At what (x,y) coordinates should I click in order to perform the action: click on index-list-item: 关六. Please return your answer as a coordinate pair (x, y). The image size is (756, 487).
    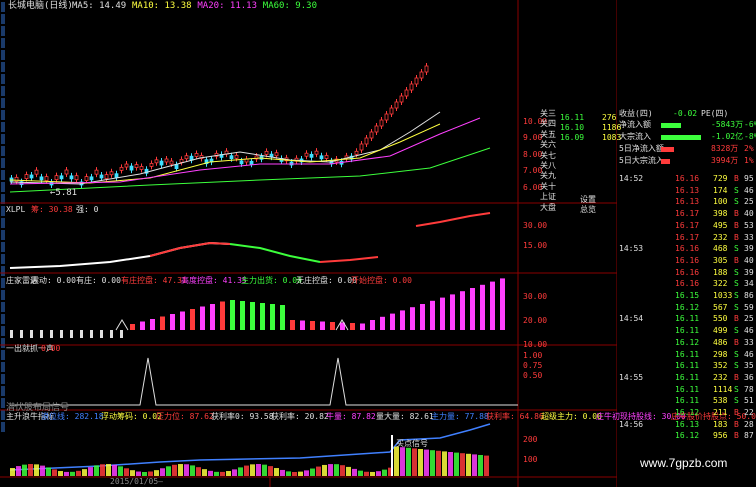
    Looking at the image, I should click on (548, 145).